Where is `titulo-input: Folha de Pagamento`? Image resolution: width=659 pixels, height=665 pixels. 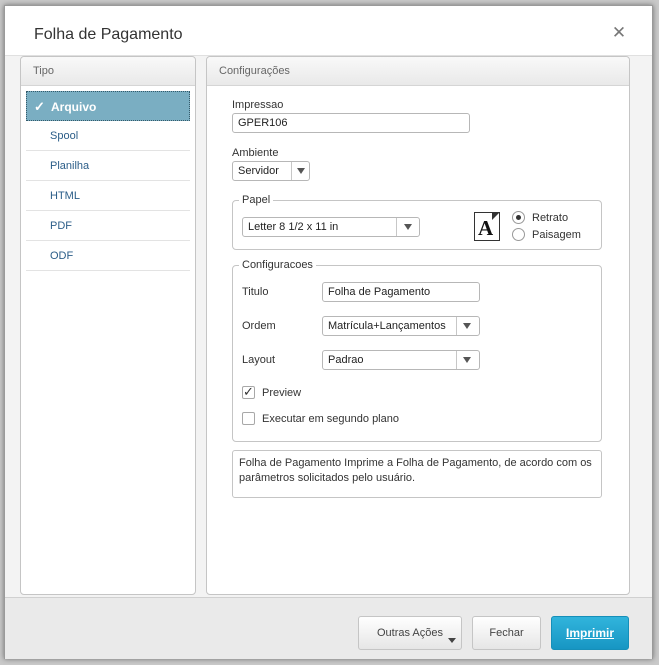 titulo-input: Folha de Pagamento is located at coordinates (401, 292).